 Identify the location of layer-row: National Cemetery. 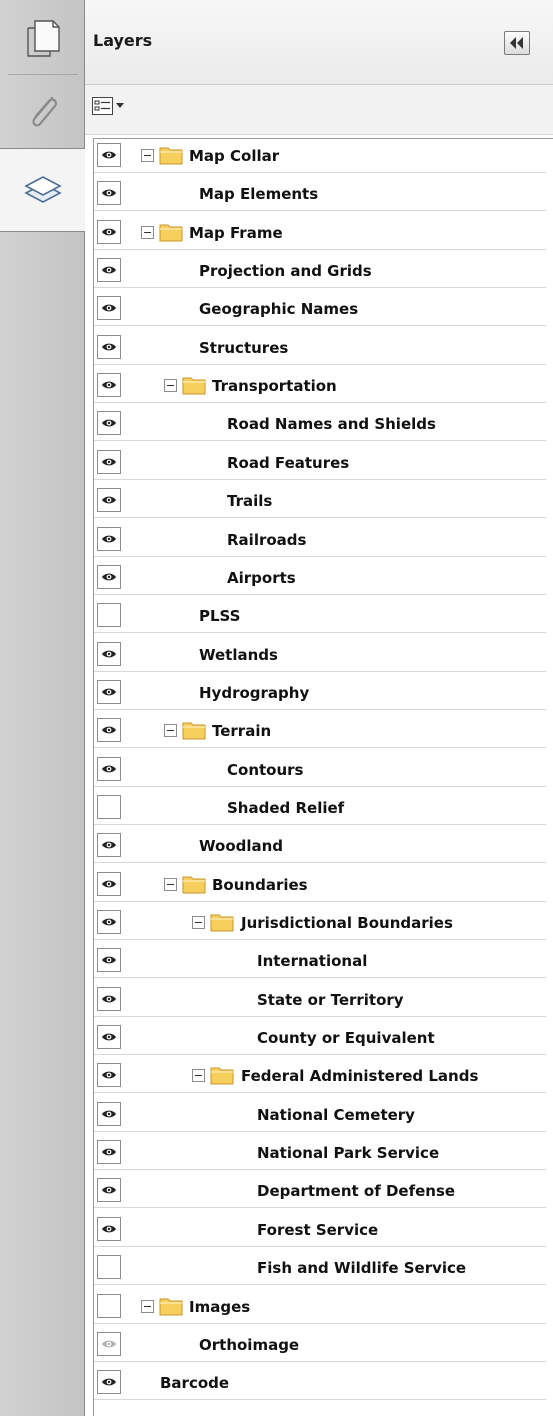
(320, 1115).